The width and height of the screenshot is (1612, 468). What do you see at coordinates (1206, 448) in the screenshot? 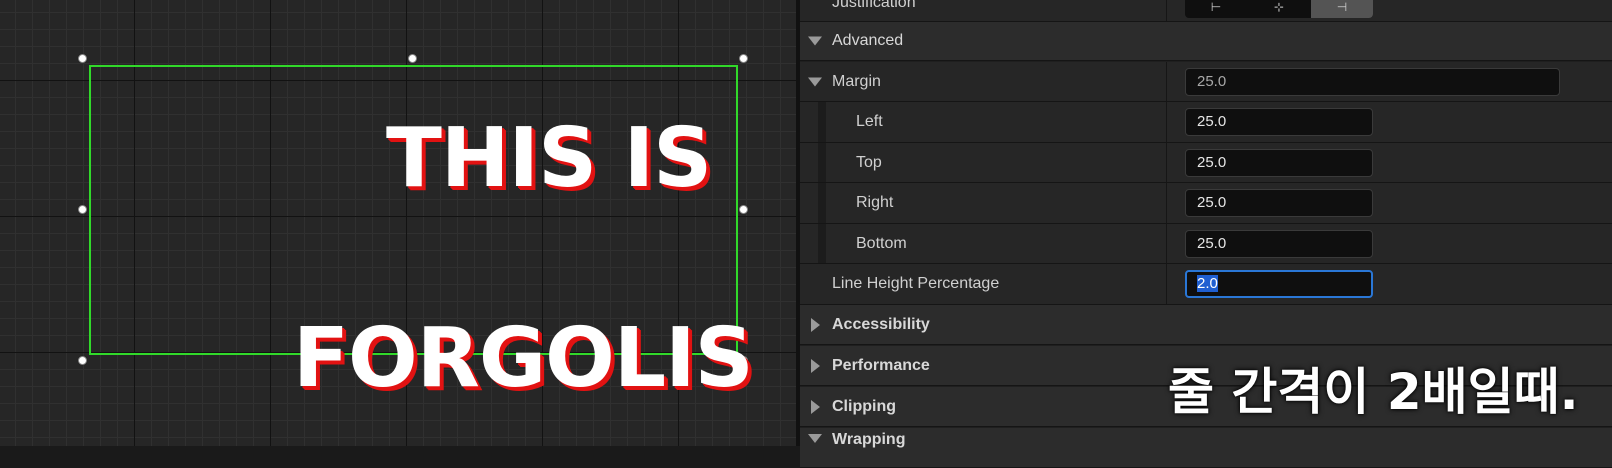
I see `wrapping-category: Wrapping` at bounding box center [1206, 448].